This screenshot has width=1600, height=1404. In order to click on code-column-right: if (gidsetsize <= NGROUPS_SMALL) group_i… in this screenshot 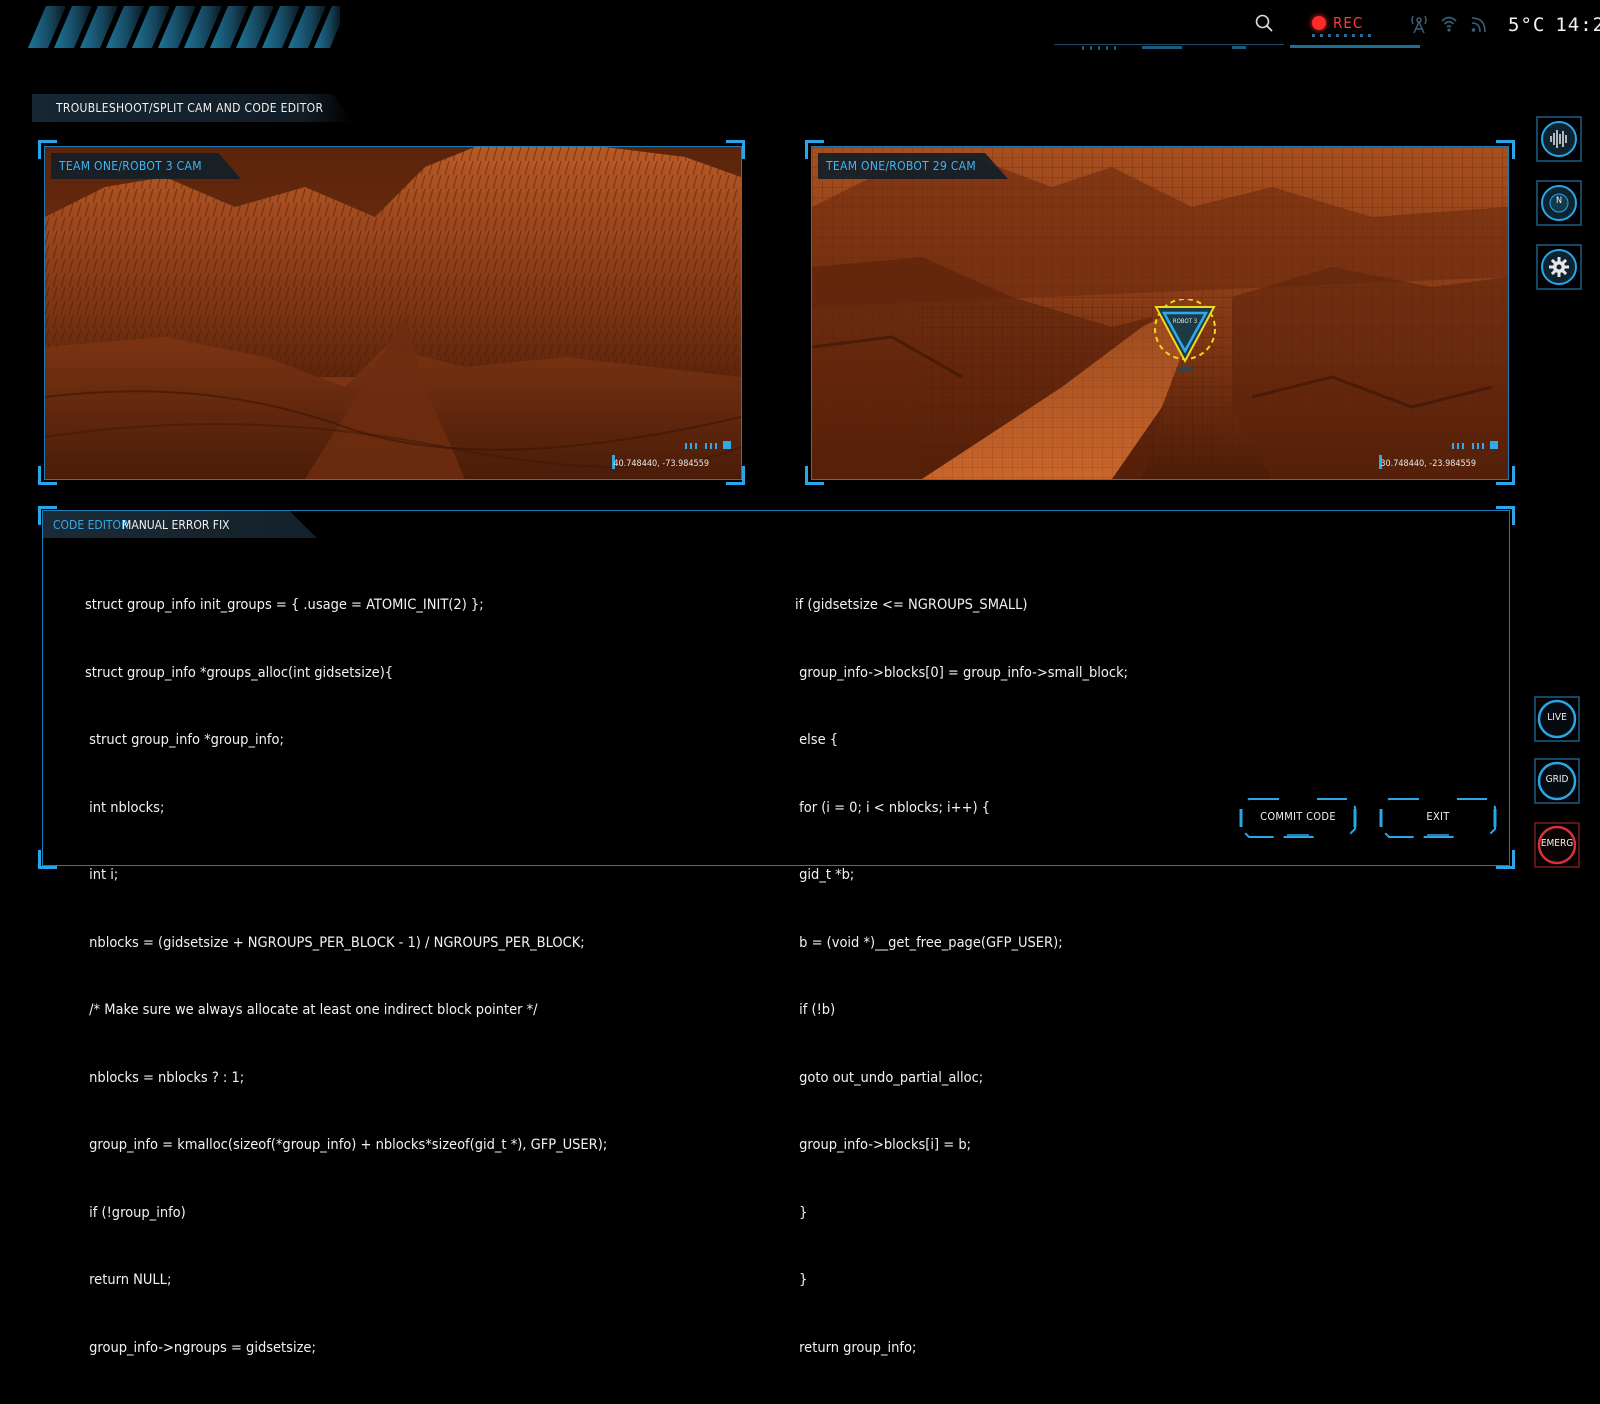, I will do `click(961, 976)`.